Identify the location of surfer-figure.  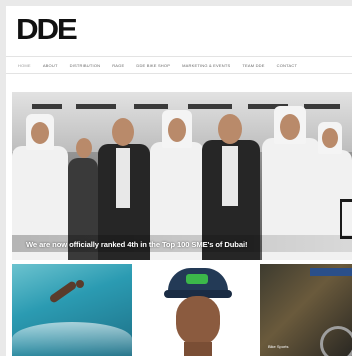
(63, 292).